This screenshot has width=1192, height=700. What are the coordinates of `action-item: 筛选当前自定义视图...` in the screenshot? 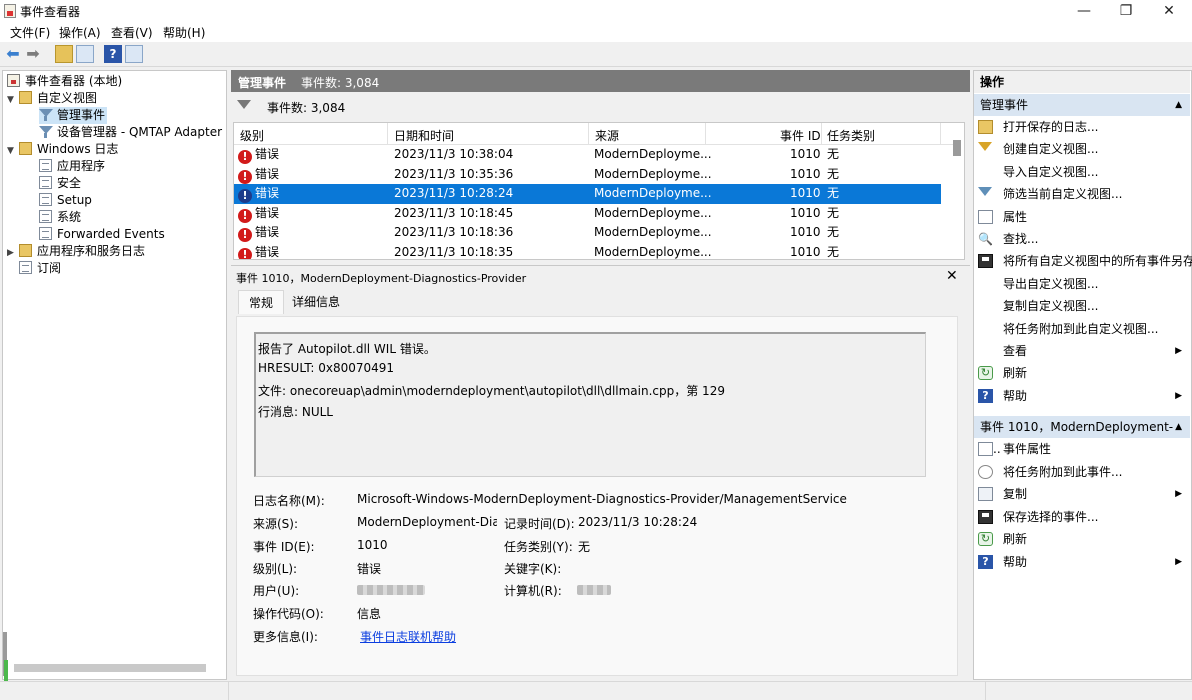 It's located at (1082, 194).